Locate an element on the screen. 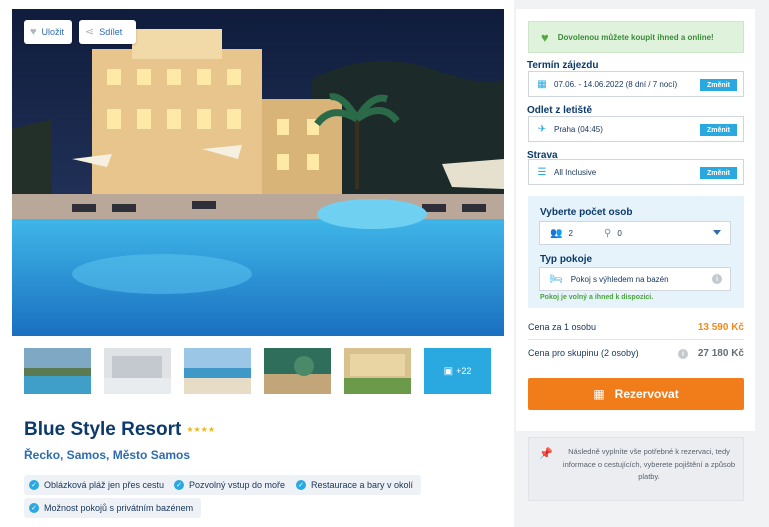 The width and height of the screenshot is (769, 527). term-label: Termín zájezdu is located at coordinates (563, 65).